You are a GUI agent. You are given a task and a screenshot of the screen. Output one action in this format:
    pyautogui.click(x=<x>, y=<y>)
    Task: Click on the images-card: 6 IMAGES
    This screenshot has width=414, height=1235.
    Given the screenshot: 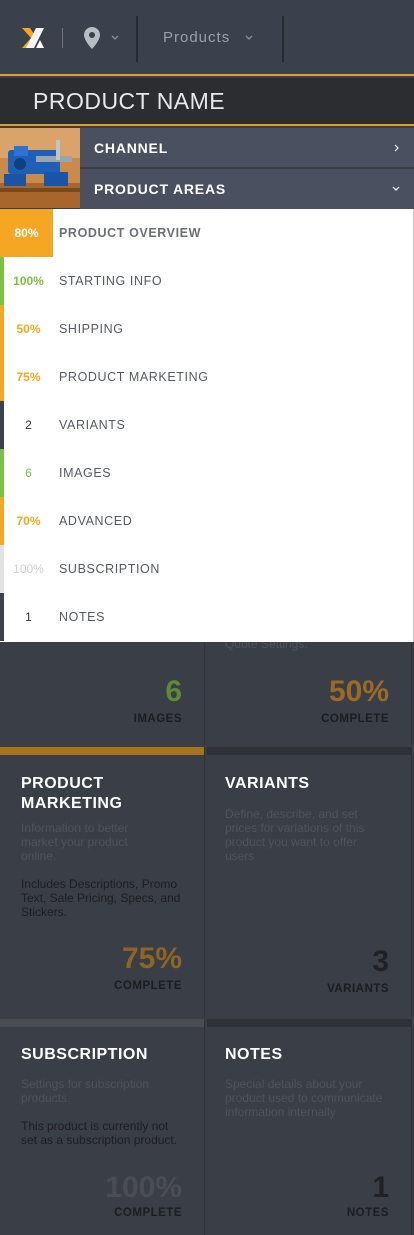 What is the action you would take?
    pyautogui.click(x=102, y=694)
    